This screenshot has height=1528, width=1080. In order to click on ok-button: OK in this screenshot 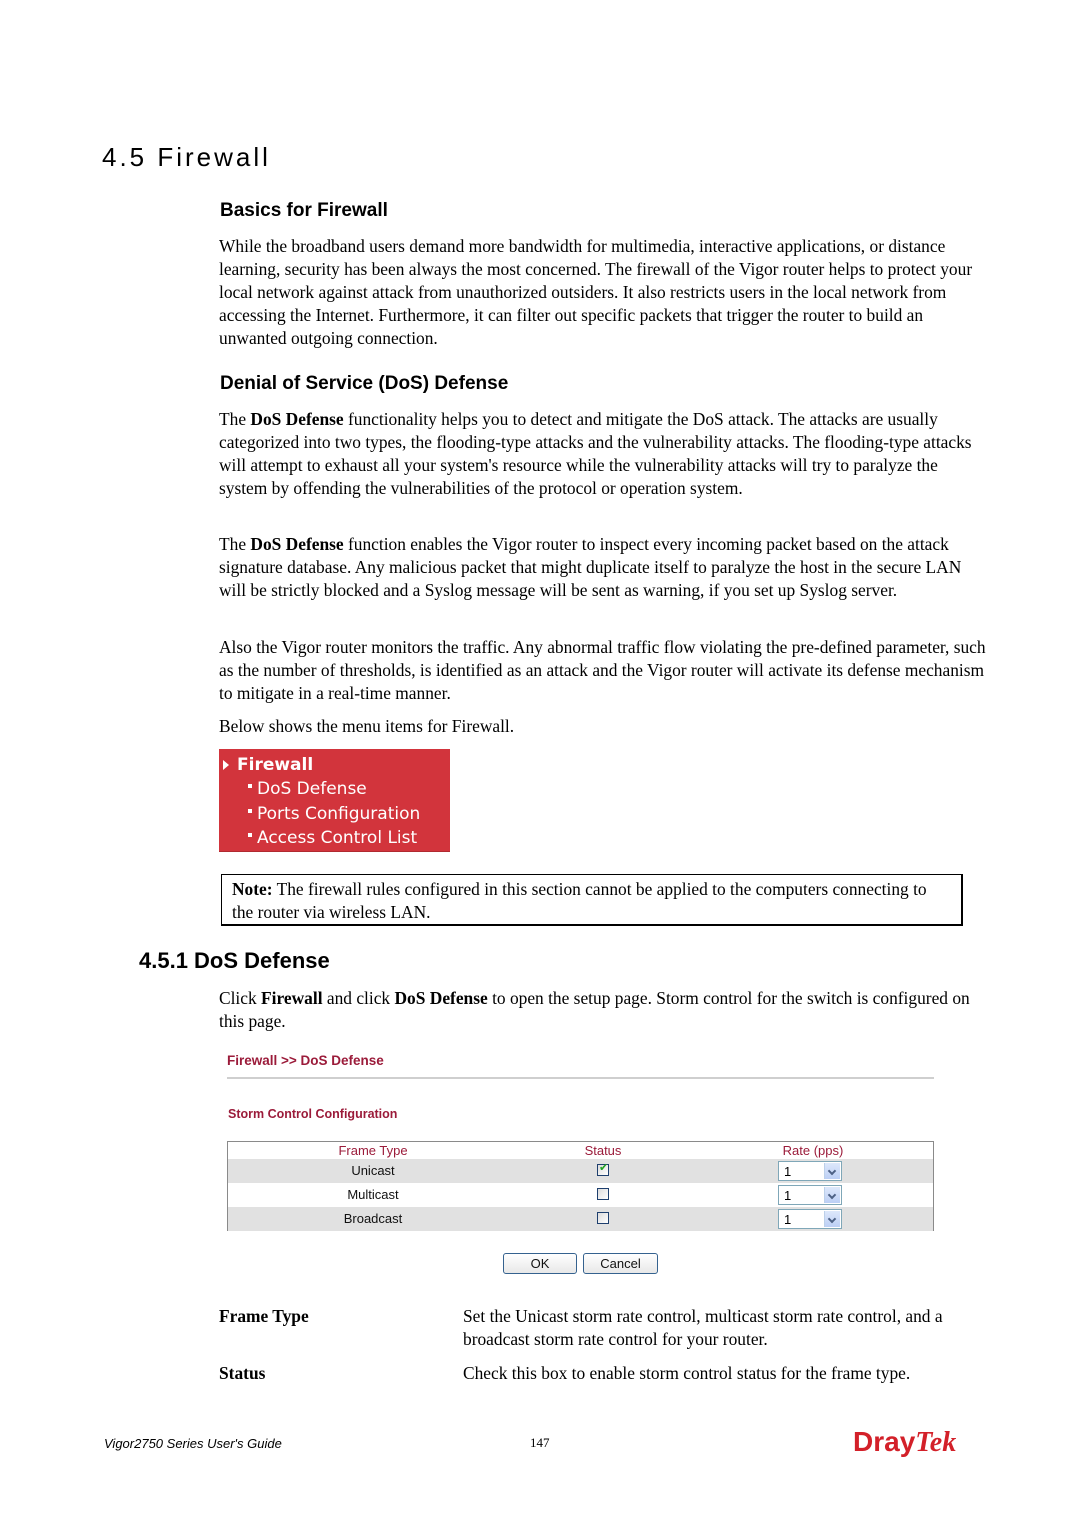, I will do `click(540, 1263)`.